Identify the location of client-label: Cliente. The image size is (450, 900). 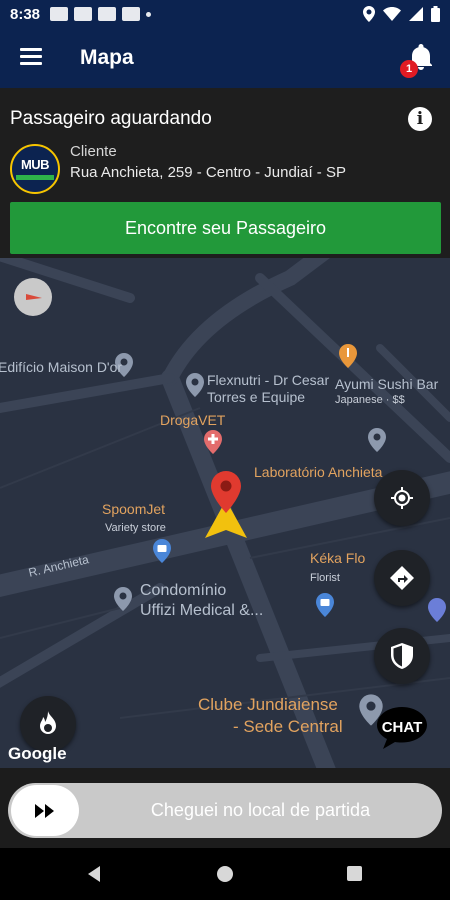
(93, 151).